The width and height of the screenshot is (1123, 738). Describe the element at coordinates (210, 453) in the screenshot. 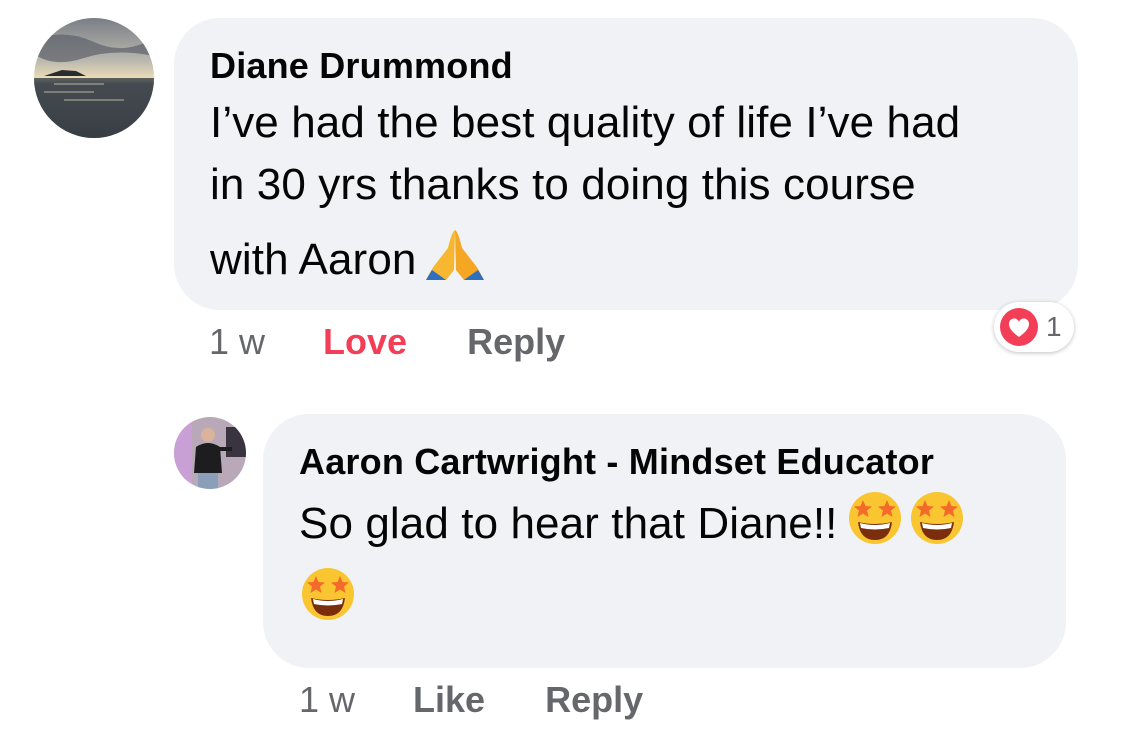

I see `avatar-aaron` at that location.